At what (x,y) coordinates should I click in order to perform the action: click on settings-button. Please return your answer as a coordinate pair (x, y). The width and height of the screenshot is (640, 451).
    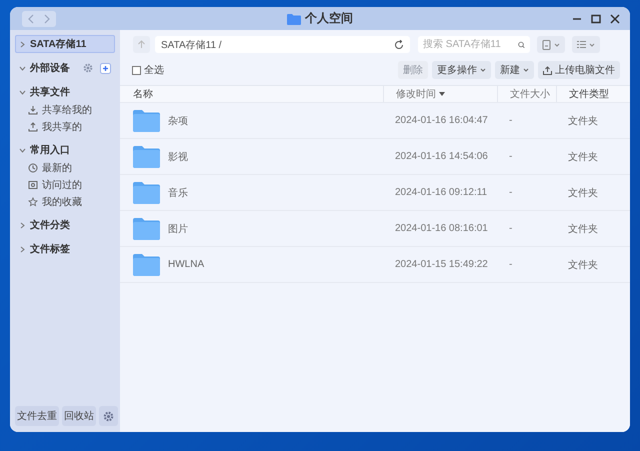
    Looking at the image, I should click on (108, 416).